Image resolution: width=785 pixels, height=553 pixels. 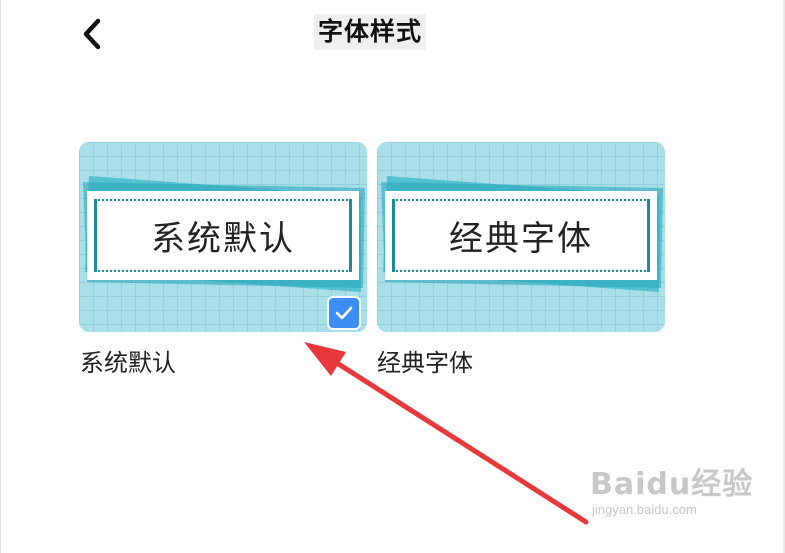 I want to click on watermark: Baidu经验 jingyan.baidu.com, so click(x=680, y=503).